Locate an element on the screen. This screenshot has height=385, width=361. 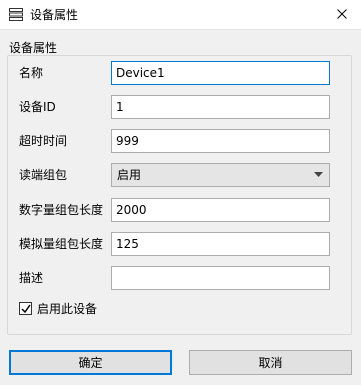
device-id-input is located at coordinates (220, 107).